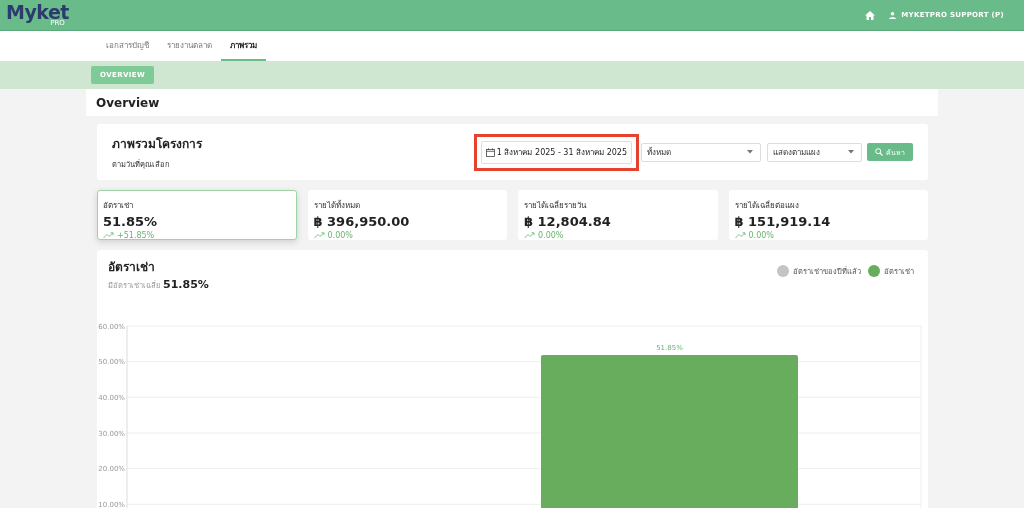 The width and height of the screenshot is (1024, 508). I want to click on stat-change: +51.85%, so click(136, 235).